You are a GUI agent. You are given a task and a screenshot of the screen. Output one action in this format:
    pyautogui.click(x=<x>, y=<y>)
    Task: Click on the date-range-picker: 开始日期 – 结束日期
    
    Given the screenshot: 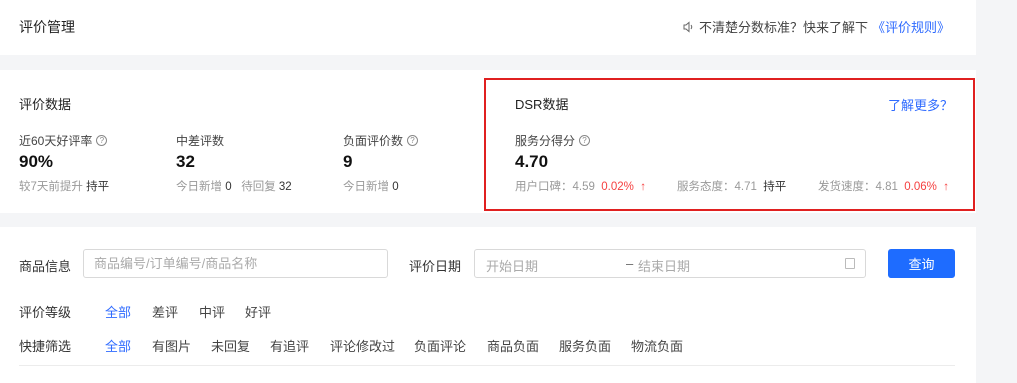 What is the action you would take?
    pyautogui.click(x=670, y=263)
    